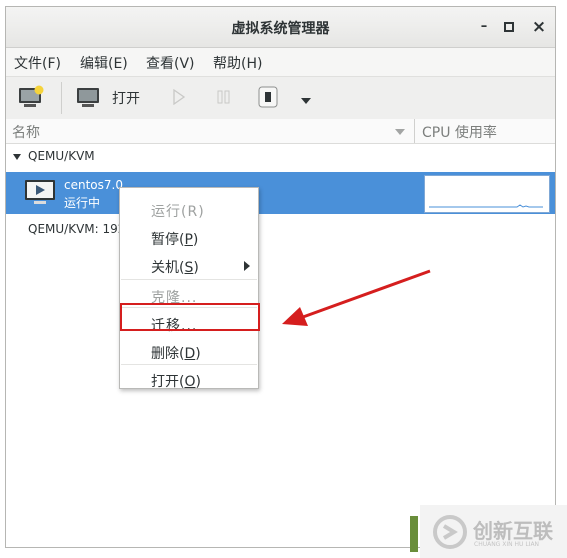 This screenshot has width=567, height=558. Describe the element at coordinates (459, 132) in the screenshot. I see `column-cpu-header: CPU 使用率` at that location.